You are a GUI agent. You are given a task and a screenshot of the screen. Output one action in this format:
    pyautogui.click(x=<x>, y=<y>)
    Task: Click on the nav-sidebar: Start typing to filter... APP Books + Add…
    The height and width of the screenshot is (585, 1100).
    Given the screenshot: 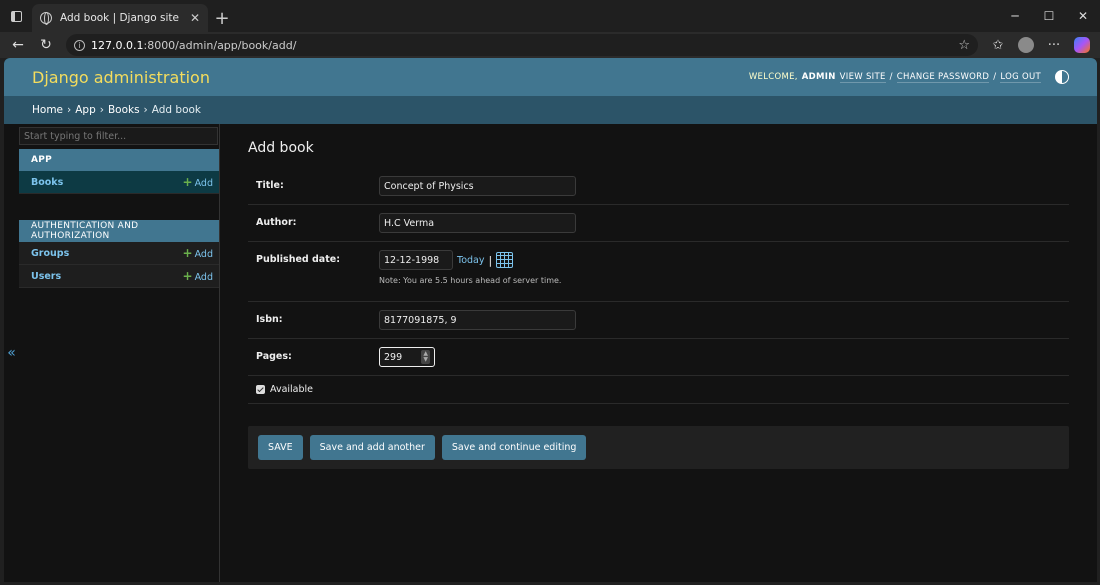 What is the action you would take?
    pyautogui.click(x=119, y=353)
    